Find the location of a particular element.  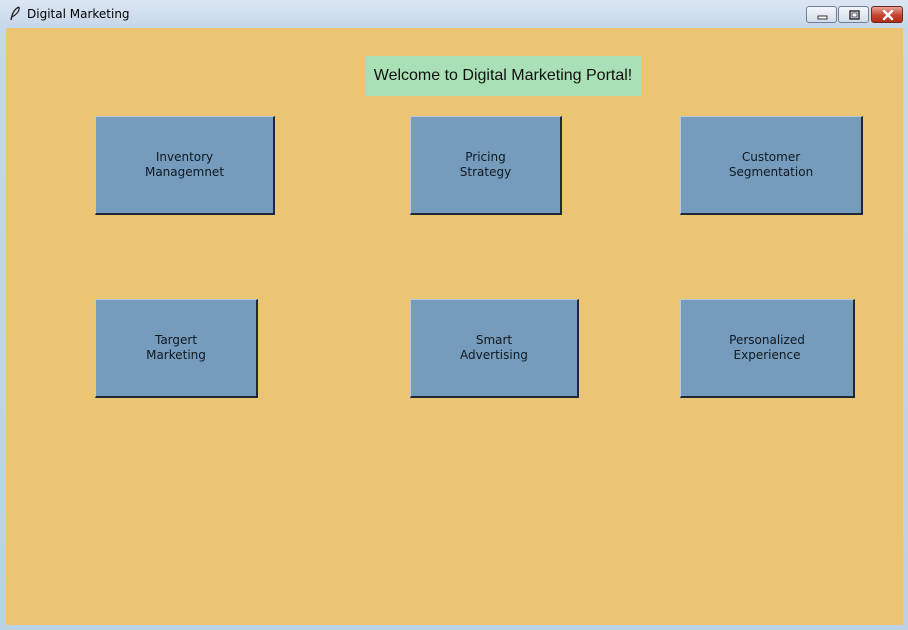

title-bar: Digital Marketing is located at coordinates (454, 14).